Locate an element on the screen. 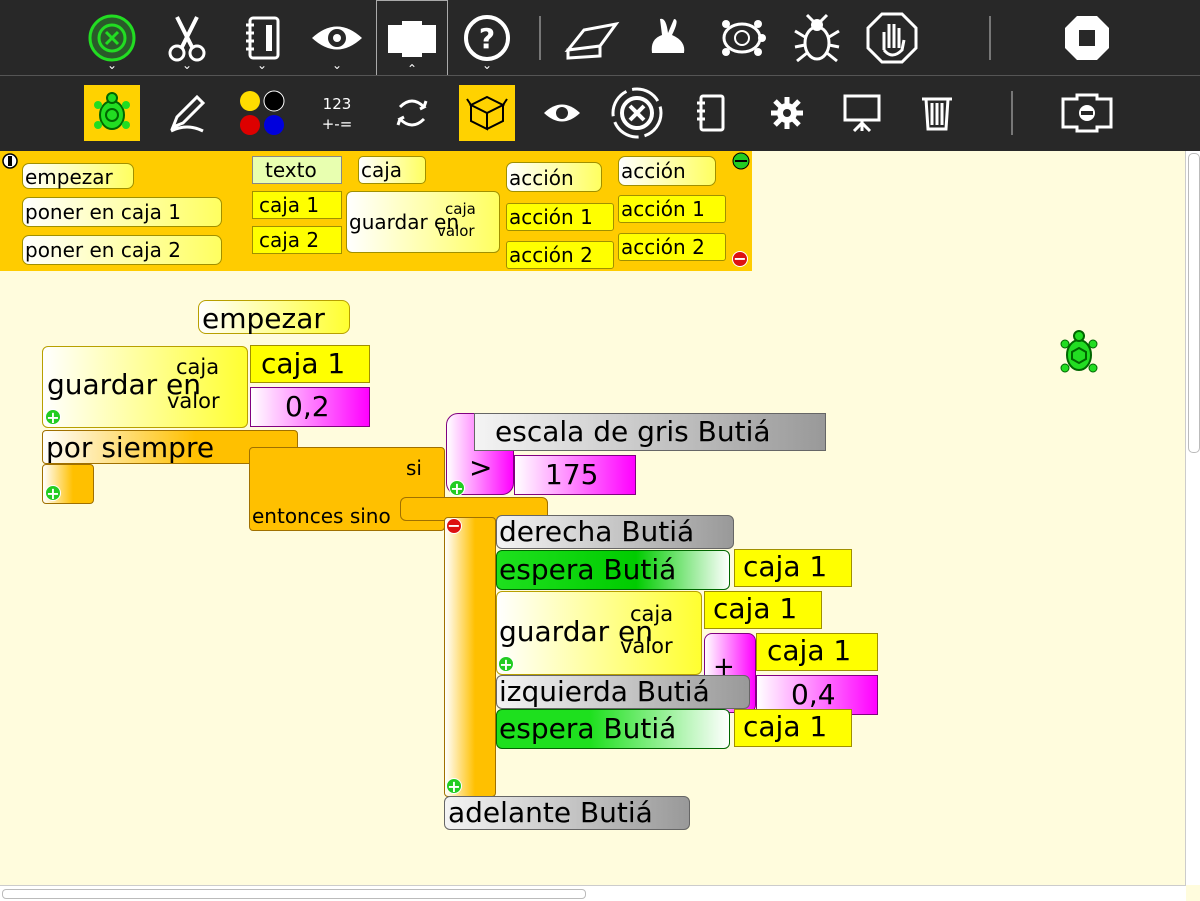  vertical-scroll-thumb is located at coordinates (1194, 303).